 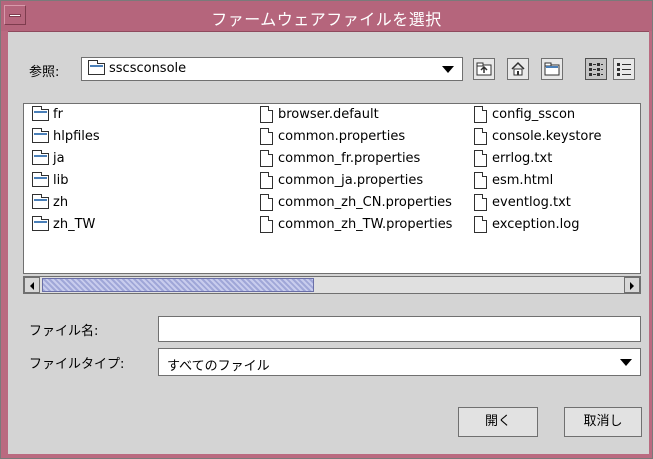 I want to click on scroll-thumb, so click(x=178, y=285).